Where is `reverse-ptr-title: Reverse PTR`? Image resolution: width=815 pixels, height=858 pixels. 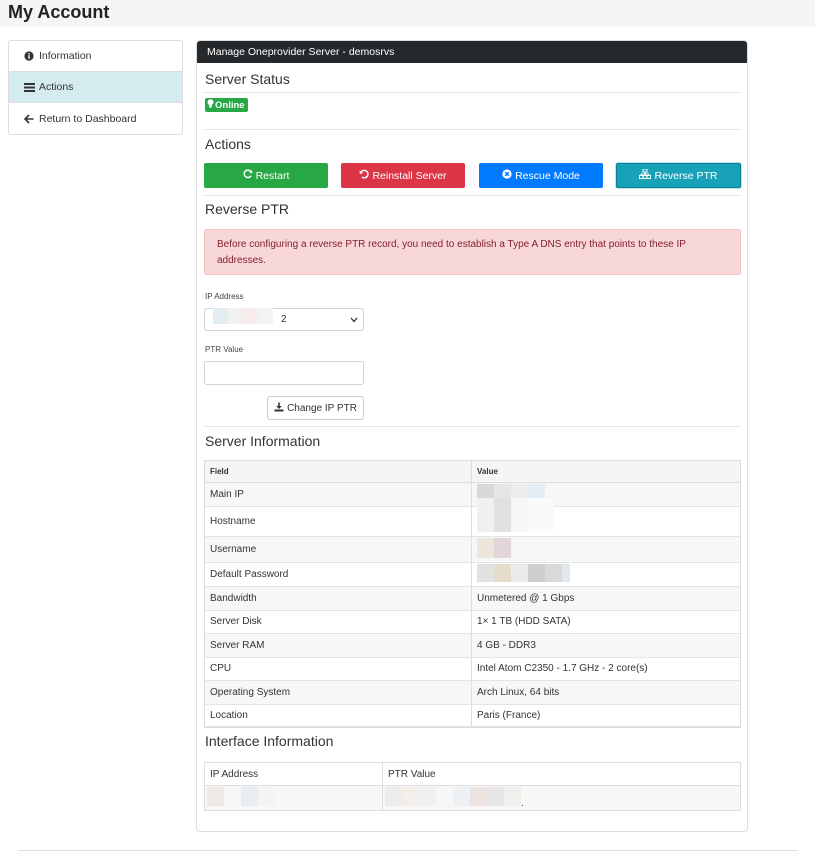
reverse-ptr-title: Reverse PTR is located at coordinates (247, 209).